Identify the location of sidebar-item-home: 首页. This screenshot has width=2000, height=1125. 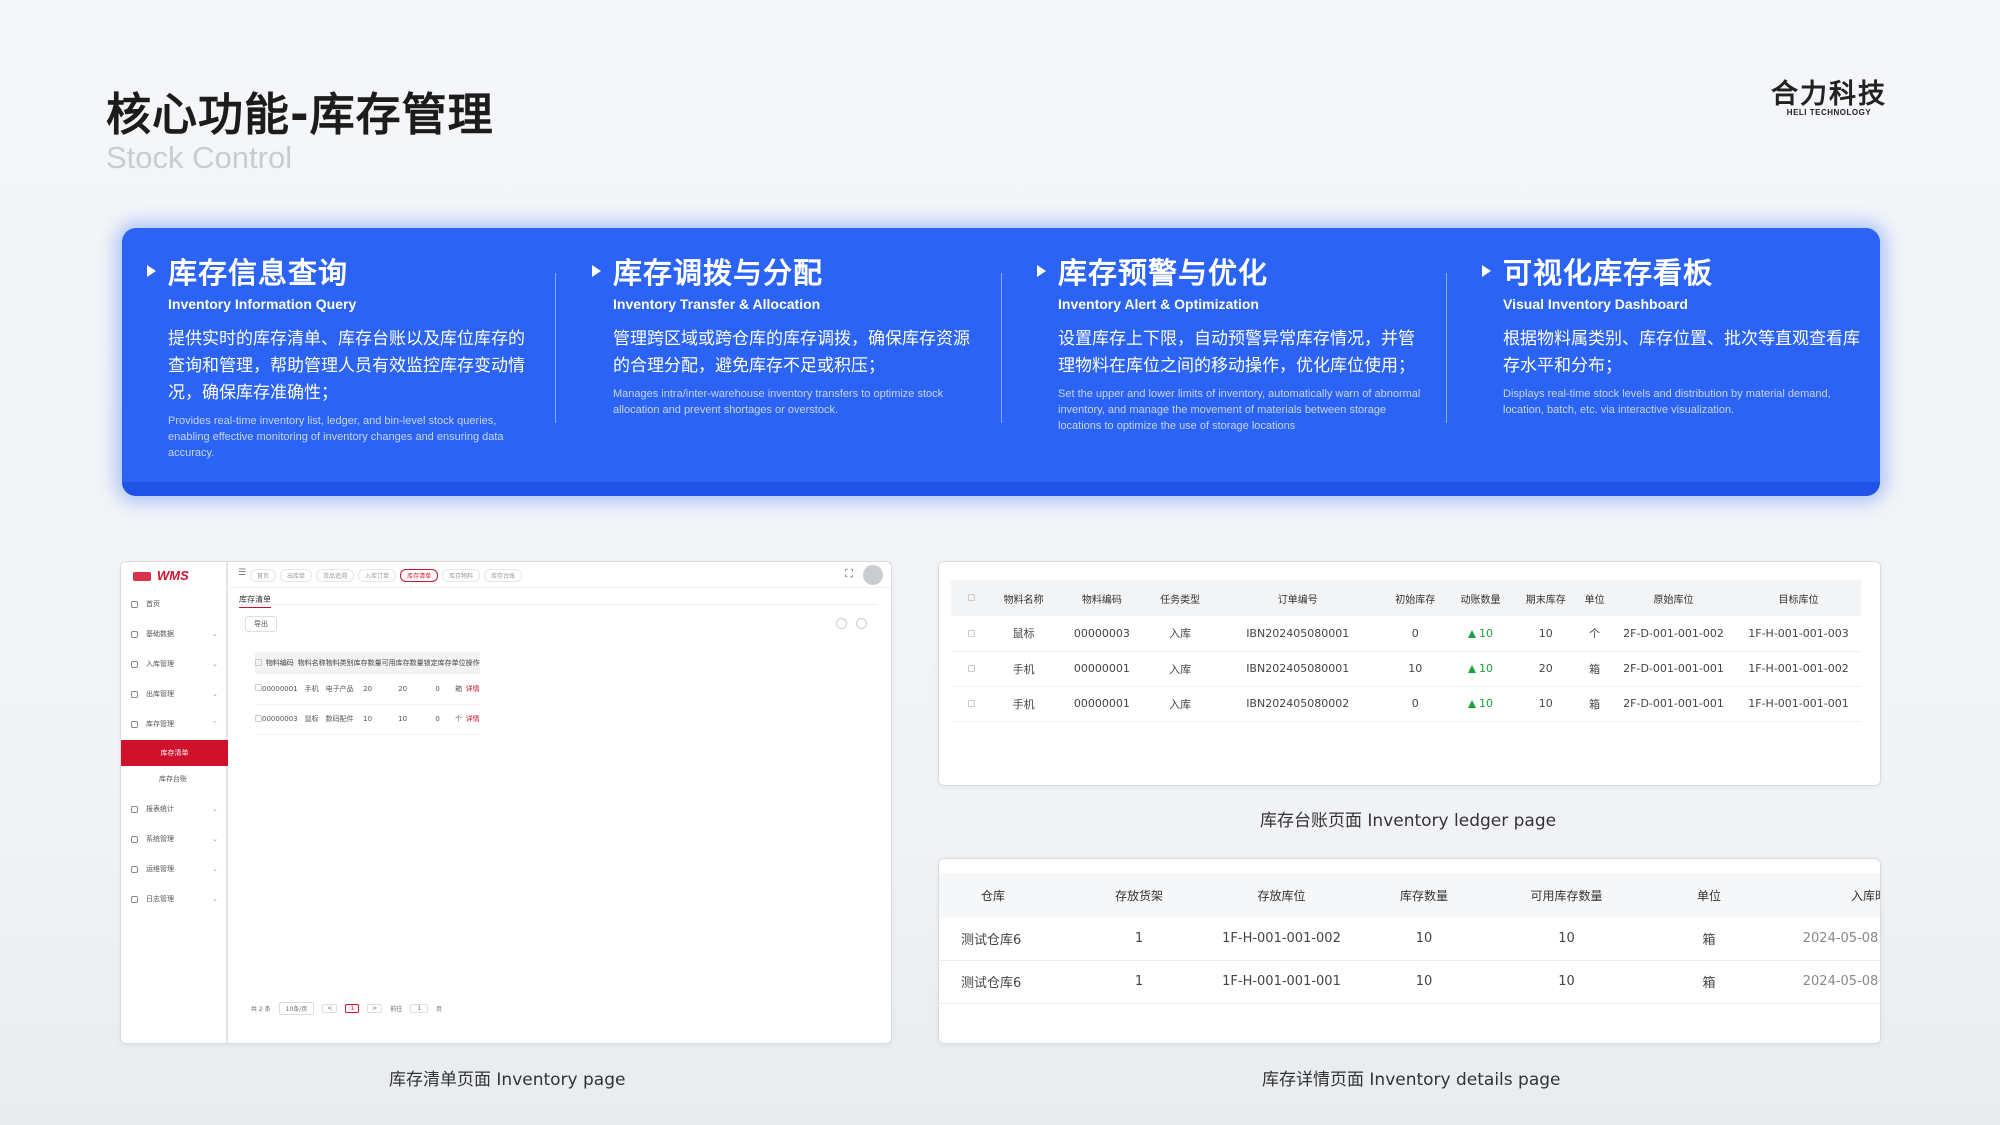
(174, 604).